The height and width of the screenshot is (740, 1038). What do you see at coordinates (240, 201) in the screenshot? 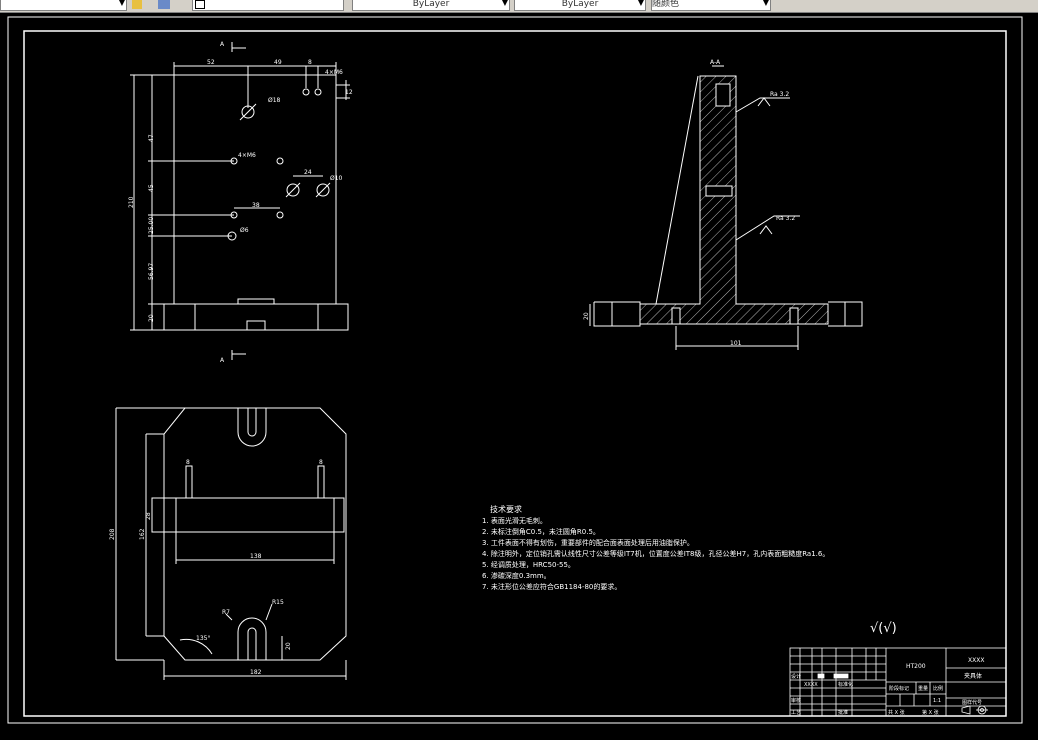
I see `front-view` at bounding box center [240, 201].